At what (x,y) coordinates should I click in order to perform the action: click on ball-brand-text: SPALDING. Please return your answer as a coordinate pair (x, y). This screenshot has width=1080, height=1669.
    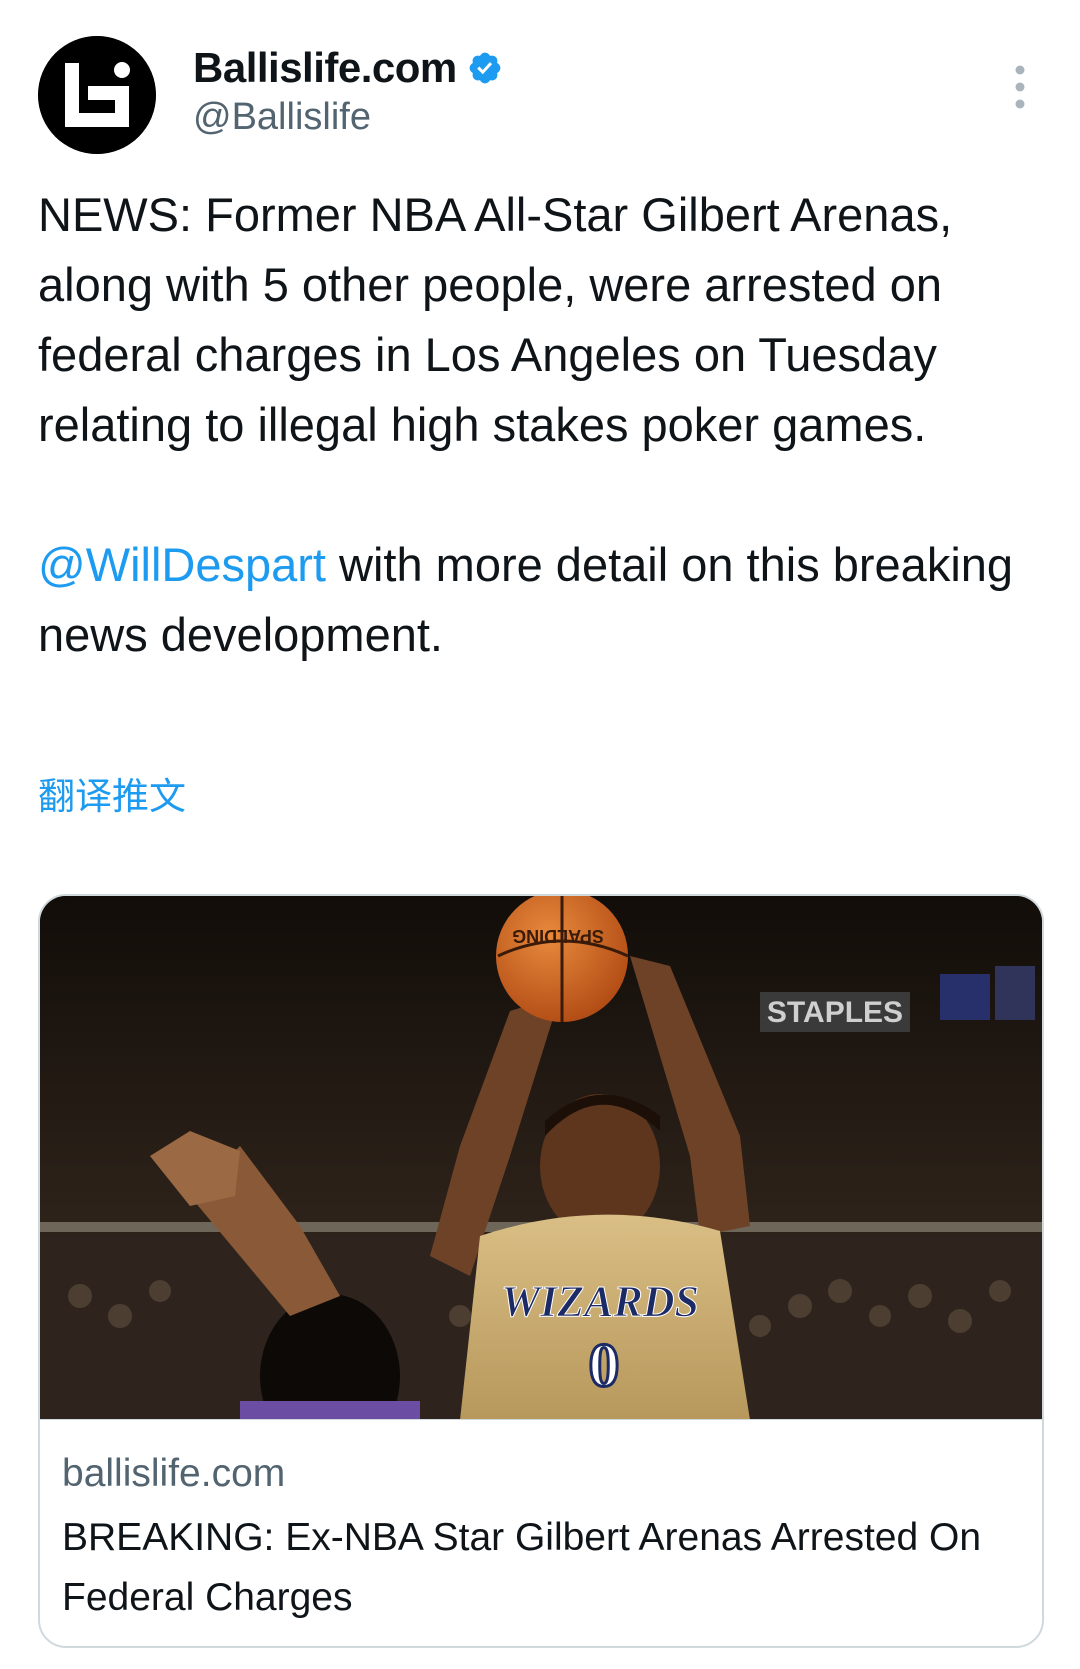
    Looking at the image, I should click on (558, 936).